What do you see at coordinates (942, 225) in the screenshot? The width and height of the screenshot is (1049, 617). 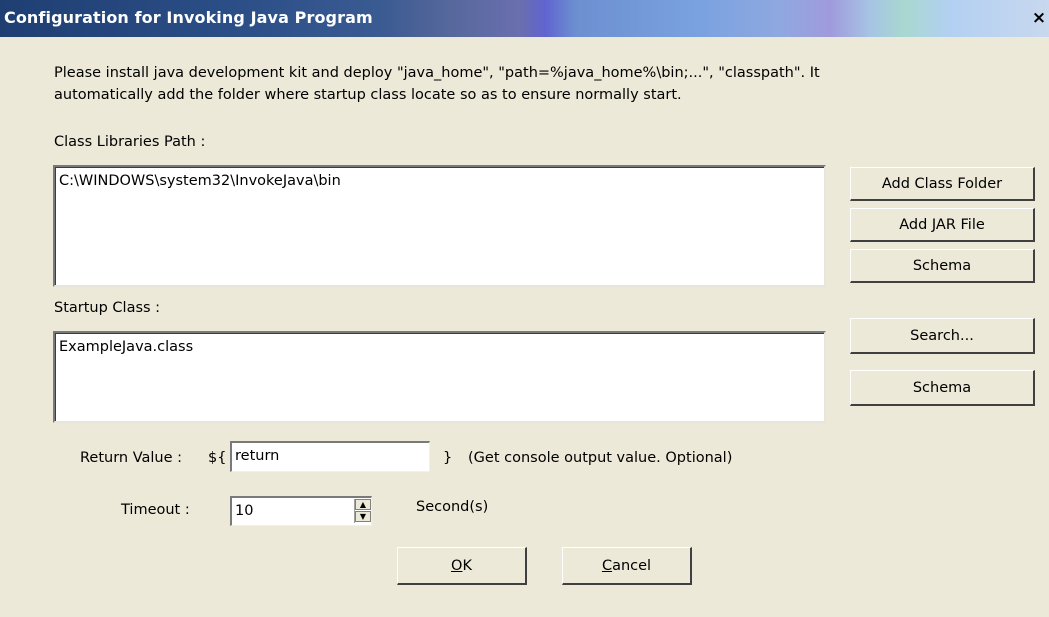 I see `add-jar-file-button: Add JAR File` at bounding box center [942, 225].